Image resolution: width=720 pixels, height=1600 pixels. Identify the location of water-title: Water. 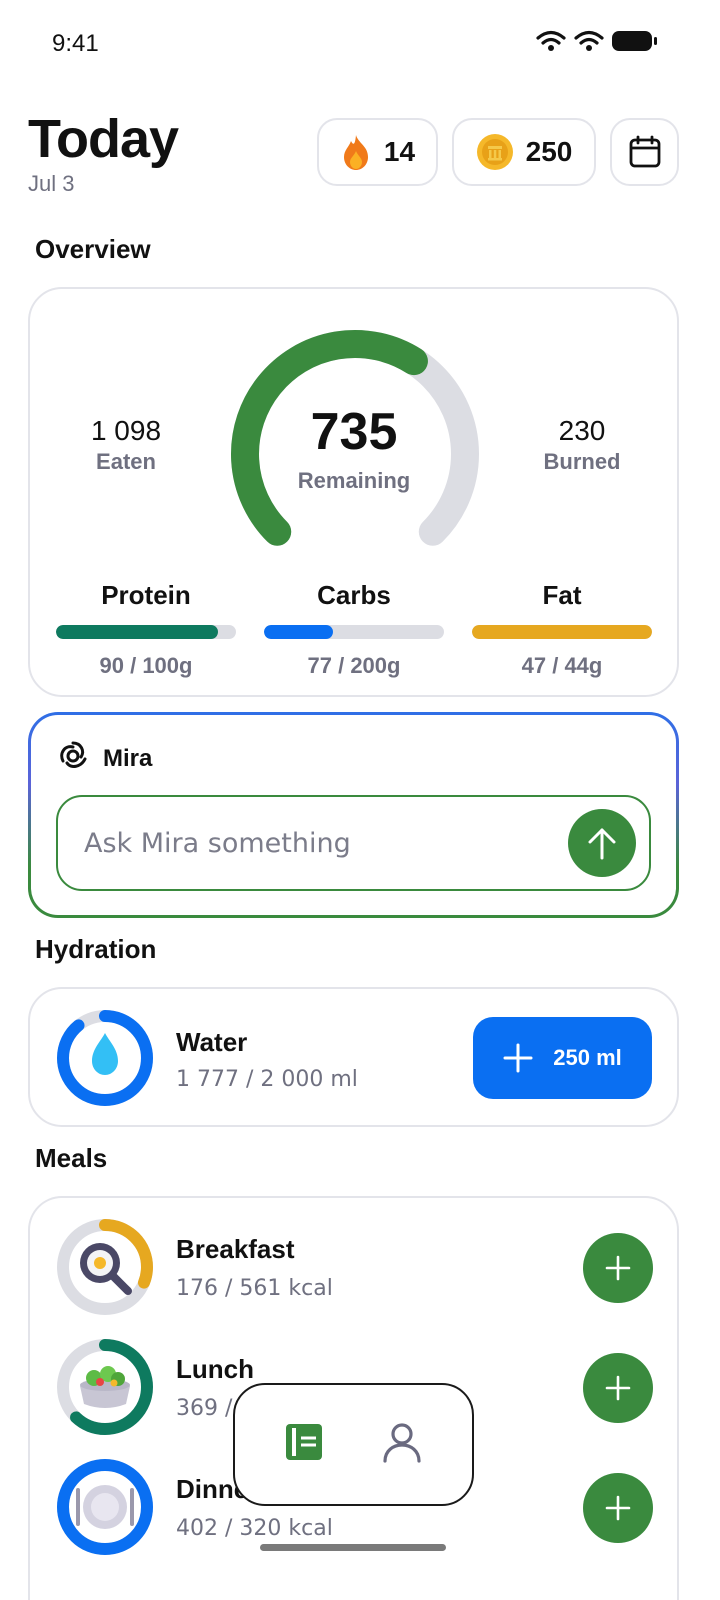
(212, 1042).